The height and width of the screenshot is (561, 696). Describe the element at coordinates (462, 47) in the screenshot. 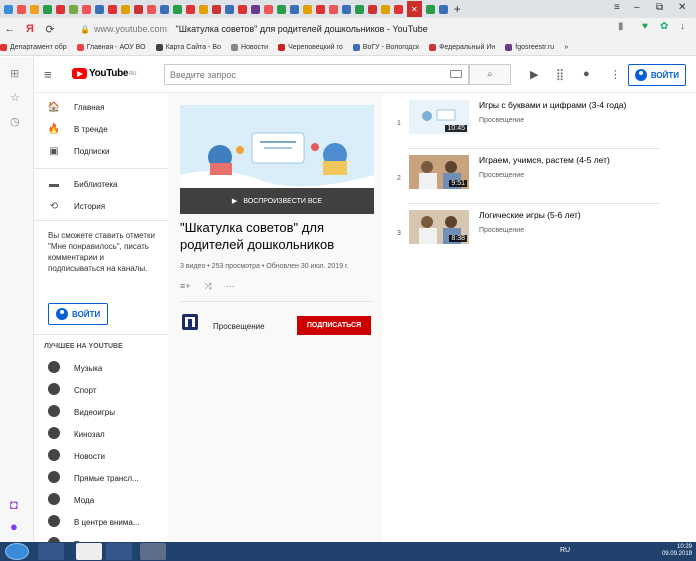

I see `bookmark-item: Федеральный Ин` at that location.